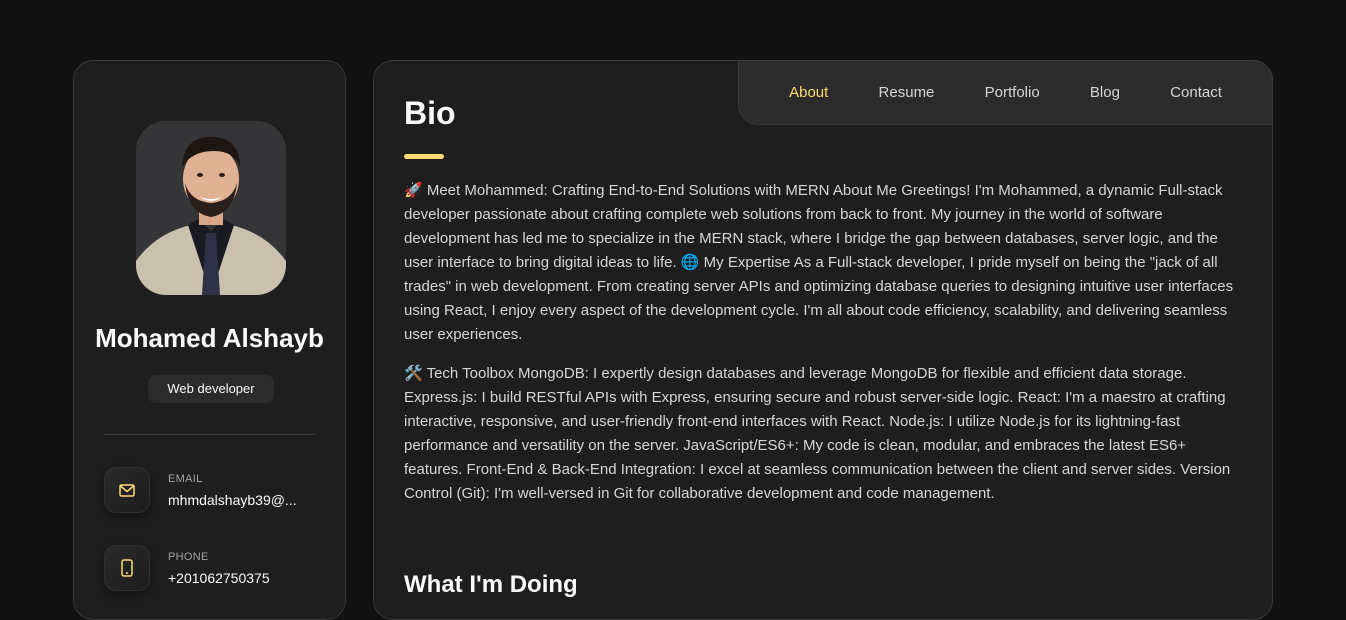 The height and width of the screenshot is (620, 1346). I want to click on phone-link: +201062750375, so click(219, 578).